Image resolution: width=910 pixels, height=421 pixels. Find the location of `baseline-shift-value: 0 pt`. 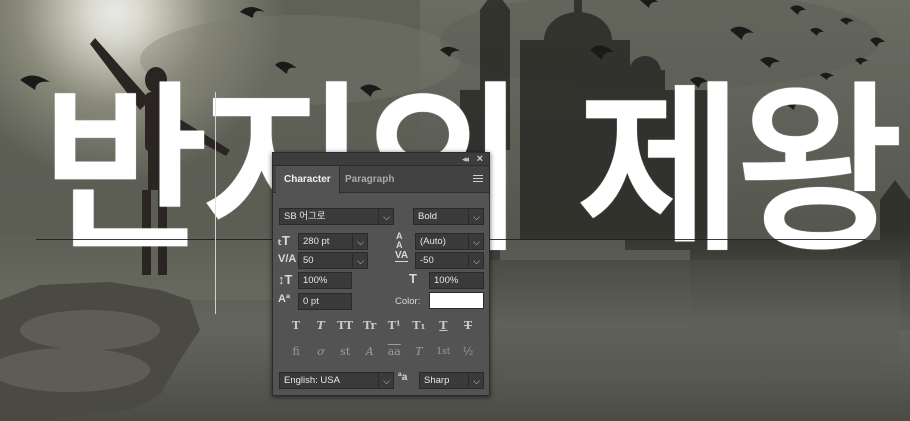

baseline-shift-value: 0 pt is located at coordinates (311, 301).